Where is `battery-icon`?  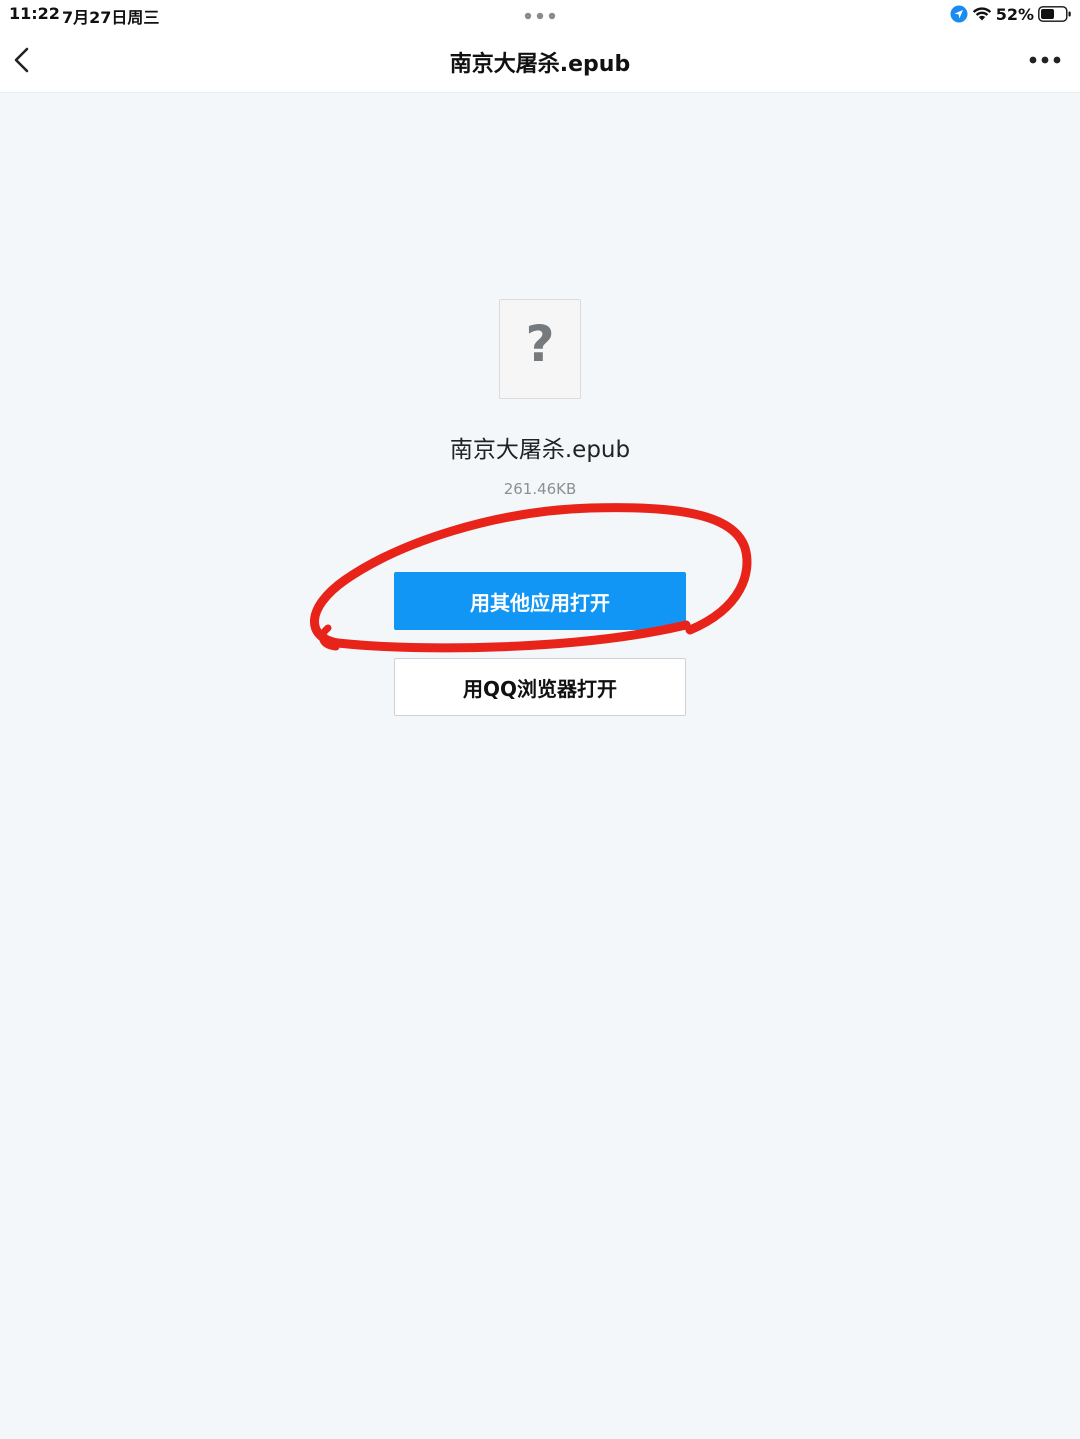
battery-icon is located at coordinates (1054, 14).